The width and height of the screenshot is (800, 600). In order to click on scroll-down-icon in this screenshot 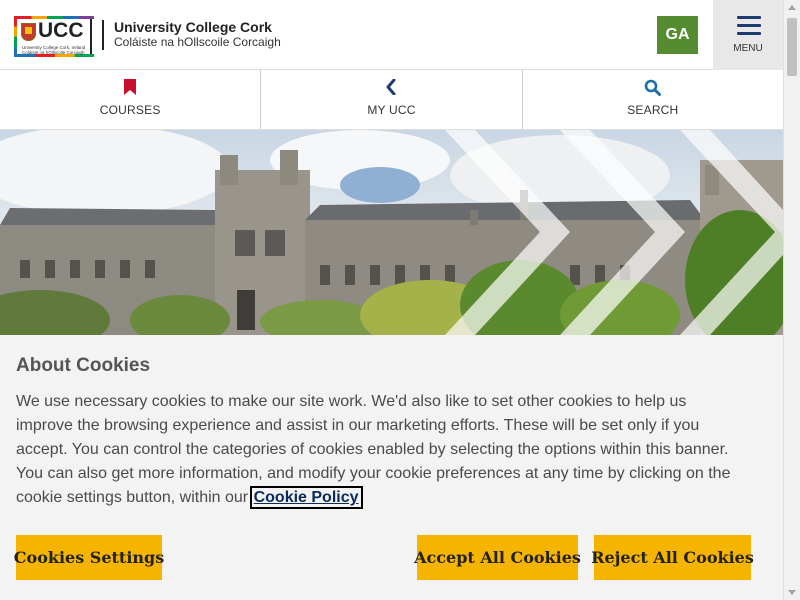, I will do `click(792, 592)`.